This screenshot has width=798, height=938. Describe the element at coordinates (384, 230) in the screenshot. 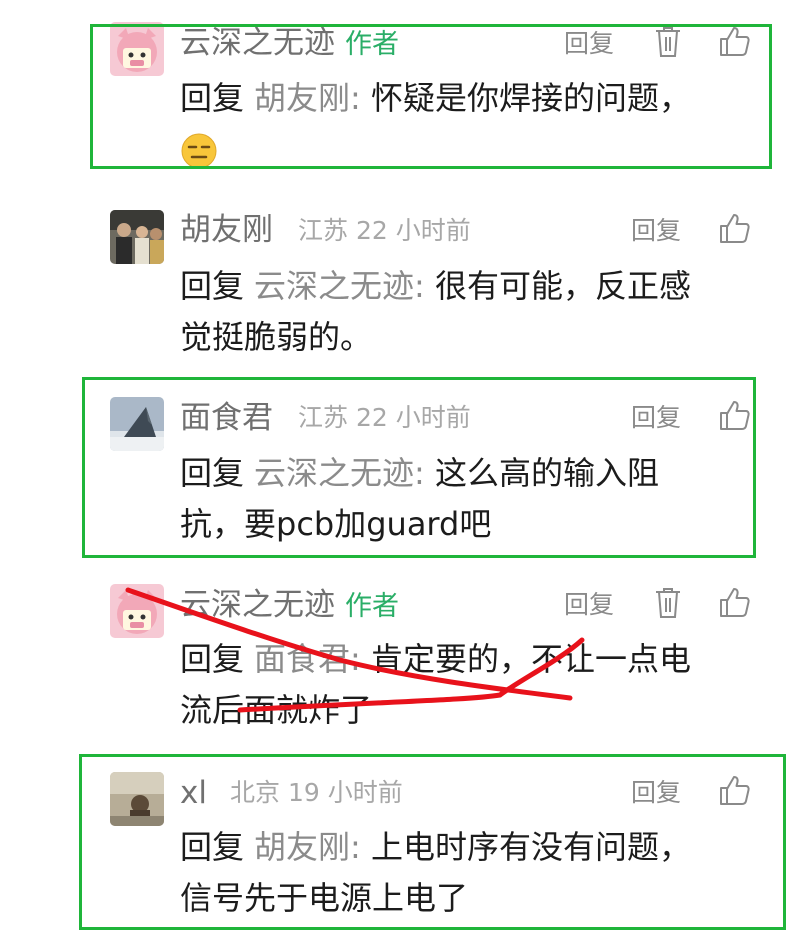

I see `location-time: 江苏 22 小时前` at that location.